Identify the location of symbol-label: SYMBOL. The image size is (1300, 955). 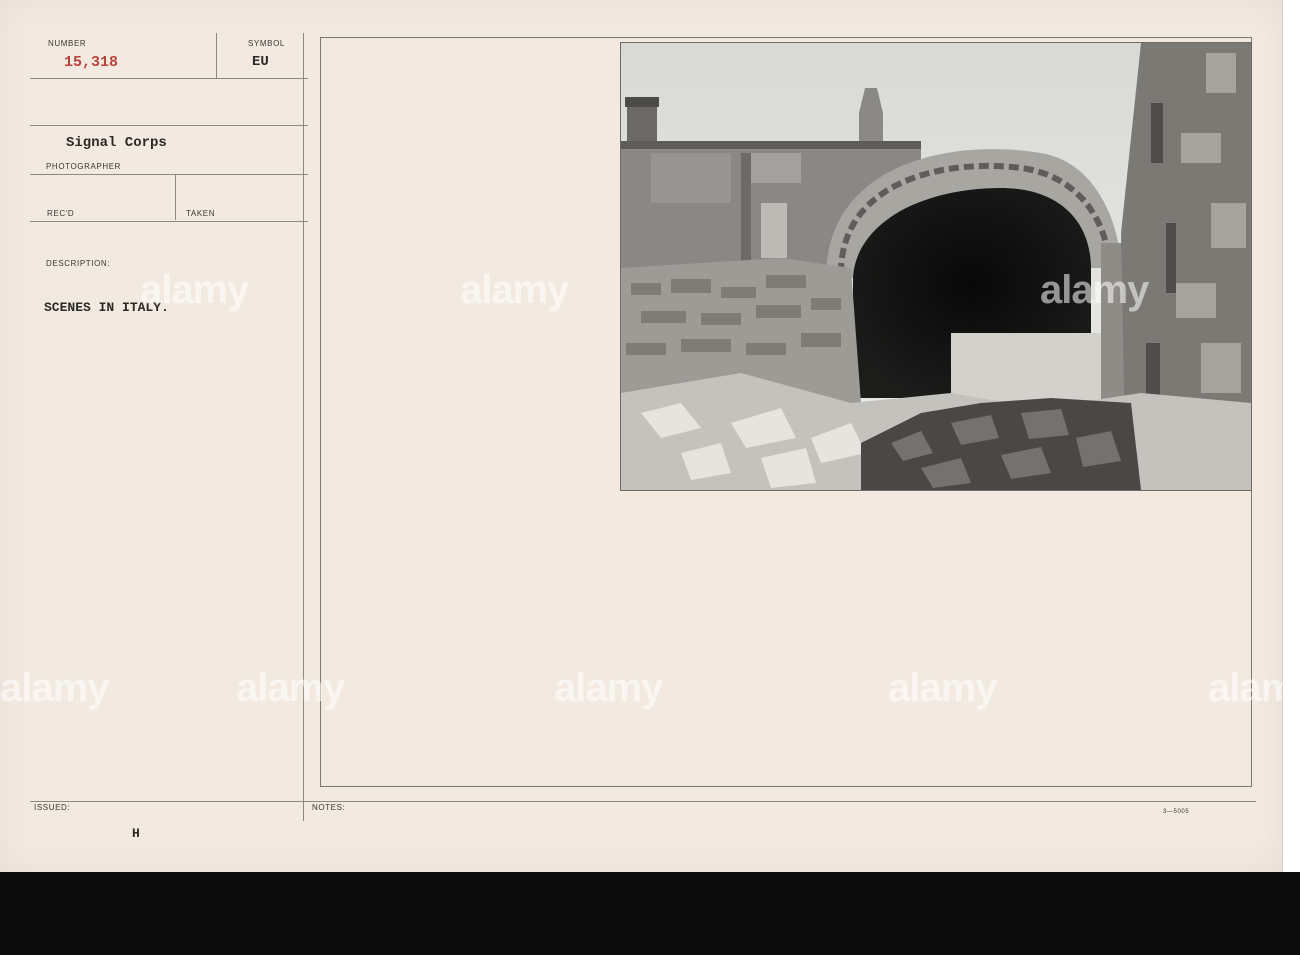
(266, 43).